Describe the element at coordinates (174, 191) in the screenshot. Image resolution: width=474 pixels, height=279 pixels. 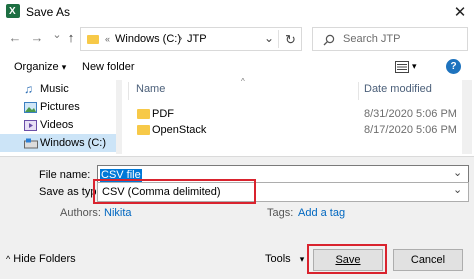
I see `save-as-type-highlight` at that location.